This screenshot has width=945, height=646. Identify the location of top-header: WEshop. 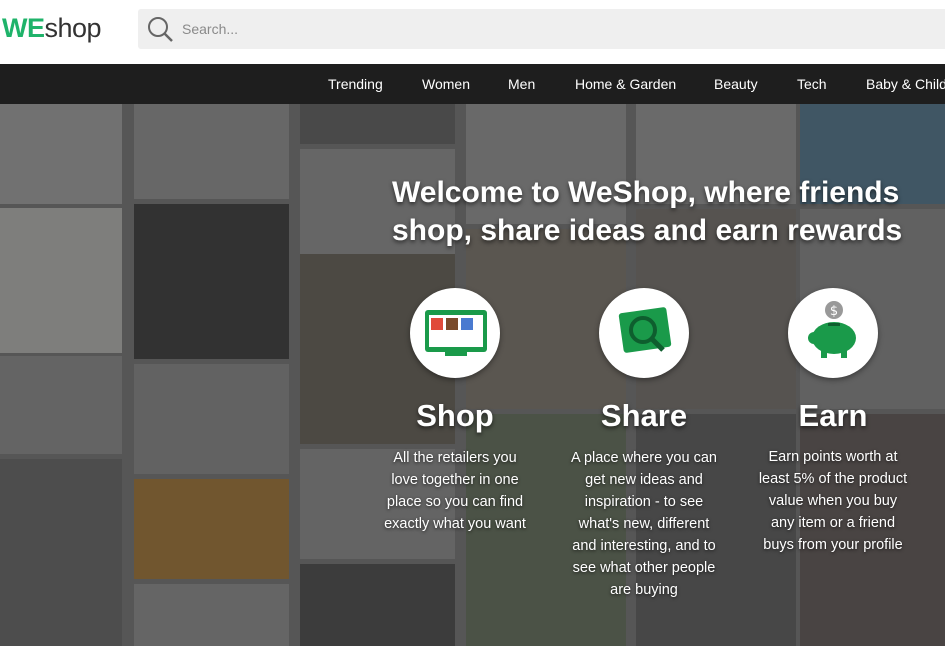
(472, 32).